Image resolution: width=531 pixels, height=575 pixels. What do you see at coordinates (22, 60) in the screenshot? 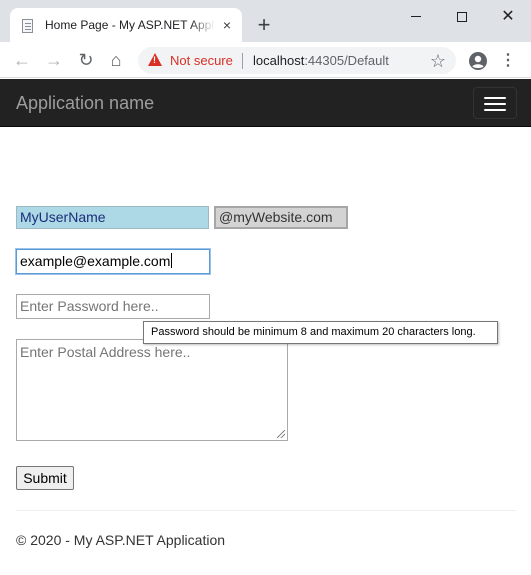
I see `back-arrow-icon: ←` at bounding box center [22, 60].